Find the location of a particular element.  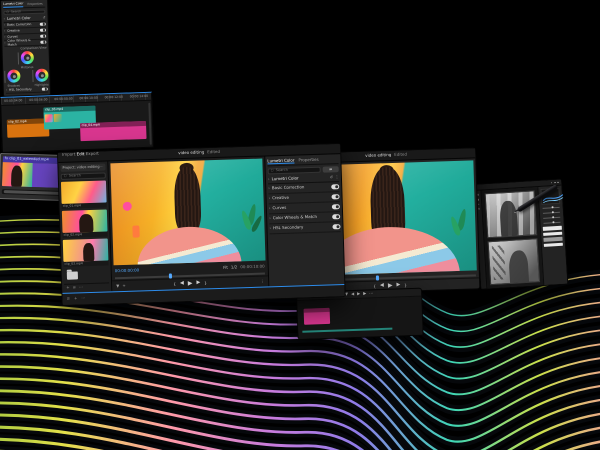

photo-adjustments-sidebar is located at coordinates (552, 235).